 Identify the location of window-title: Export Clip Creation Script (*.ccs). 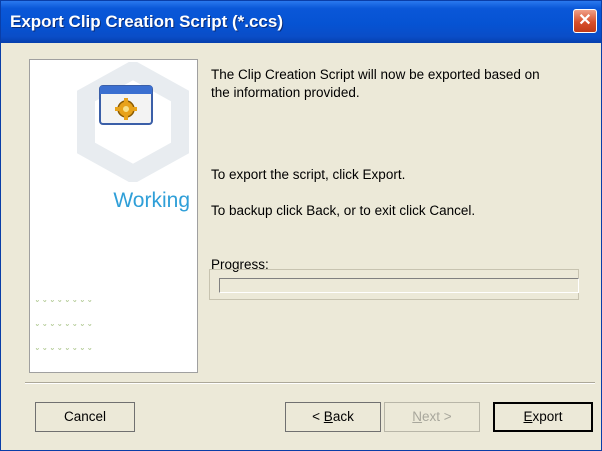
(146, 21).